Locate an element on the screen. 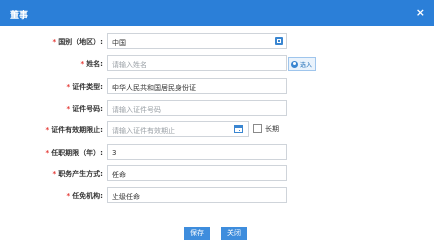 The width and height of the screenshot is (434, 250). term-input: 3 is located at coordinates (197, 152).